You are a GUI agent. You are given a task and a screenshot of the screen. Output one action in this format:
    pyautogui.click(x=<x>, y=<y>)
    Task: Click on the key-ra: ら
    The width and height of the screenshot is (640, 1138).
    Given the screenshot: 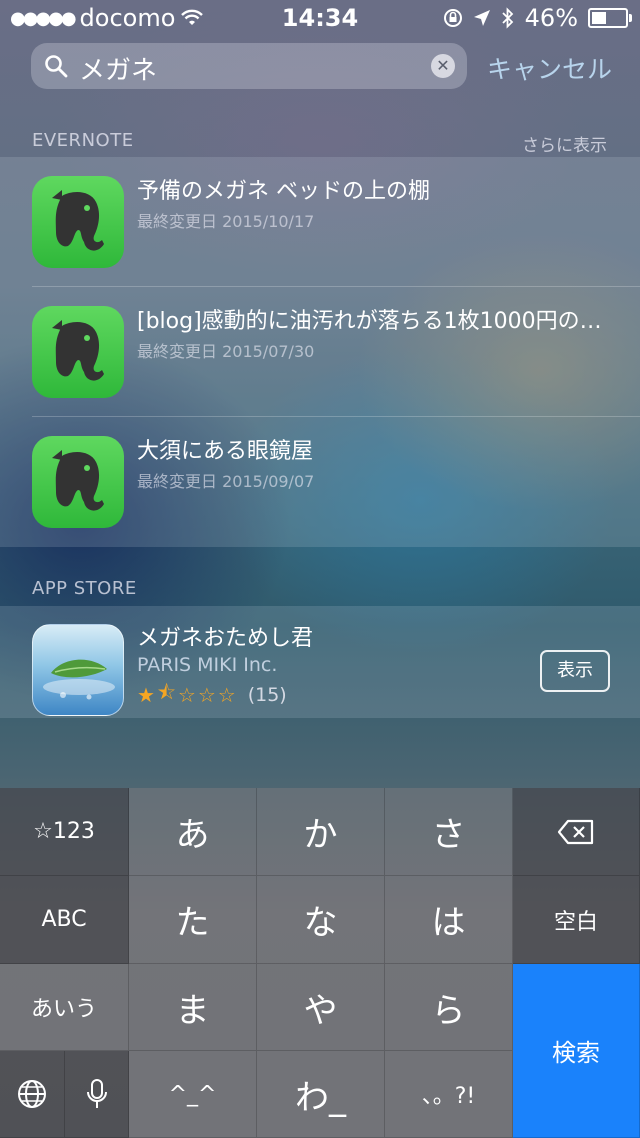 What is the action you would take?
    pyautogui.click(x=449, y=1007)
    